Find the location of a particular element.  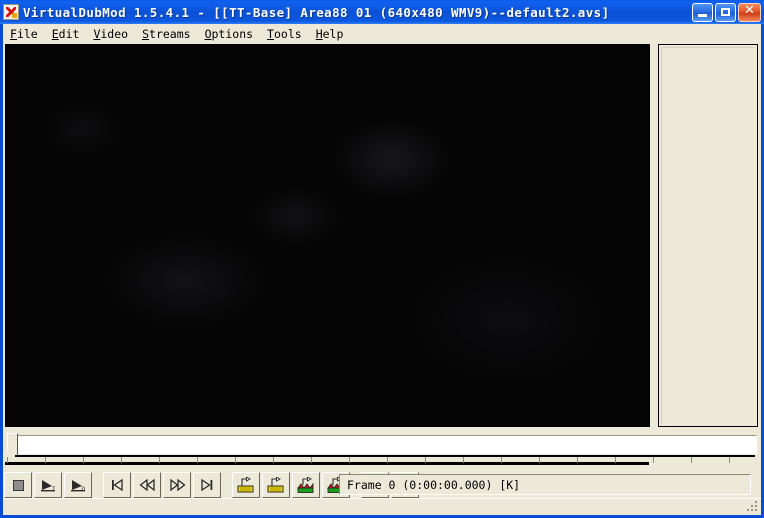

key-prev-icon is located at coordinates (246, 485).